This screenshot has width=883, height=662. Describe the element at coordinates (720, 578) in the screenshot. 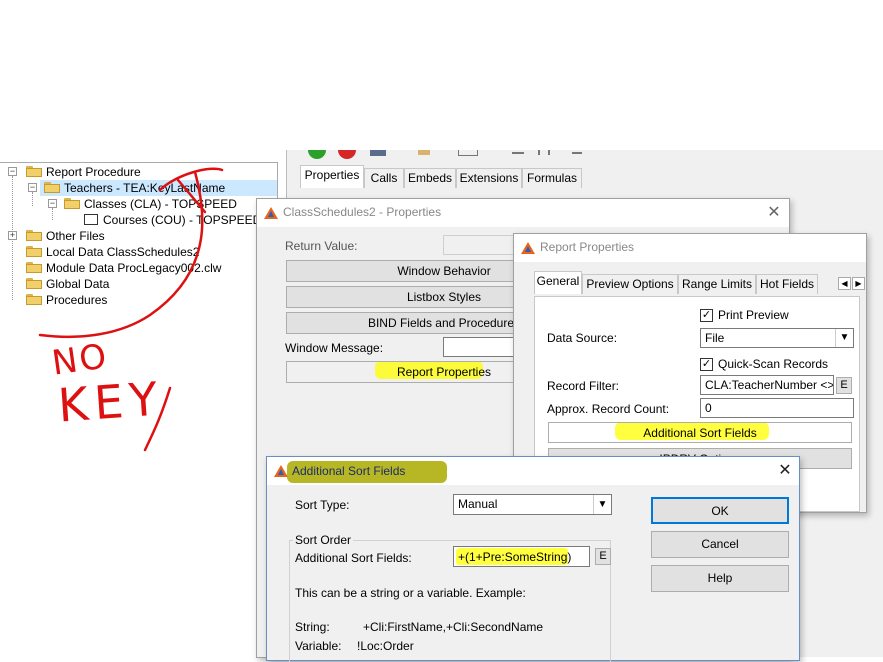

I see `help-button: Help` at that location.